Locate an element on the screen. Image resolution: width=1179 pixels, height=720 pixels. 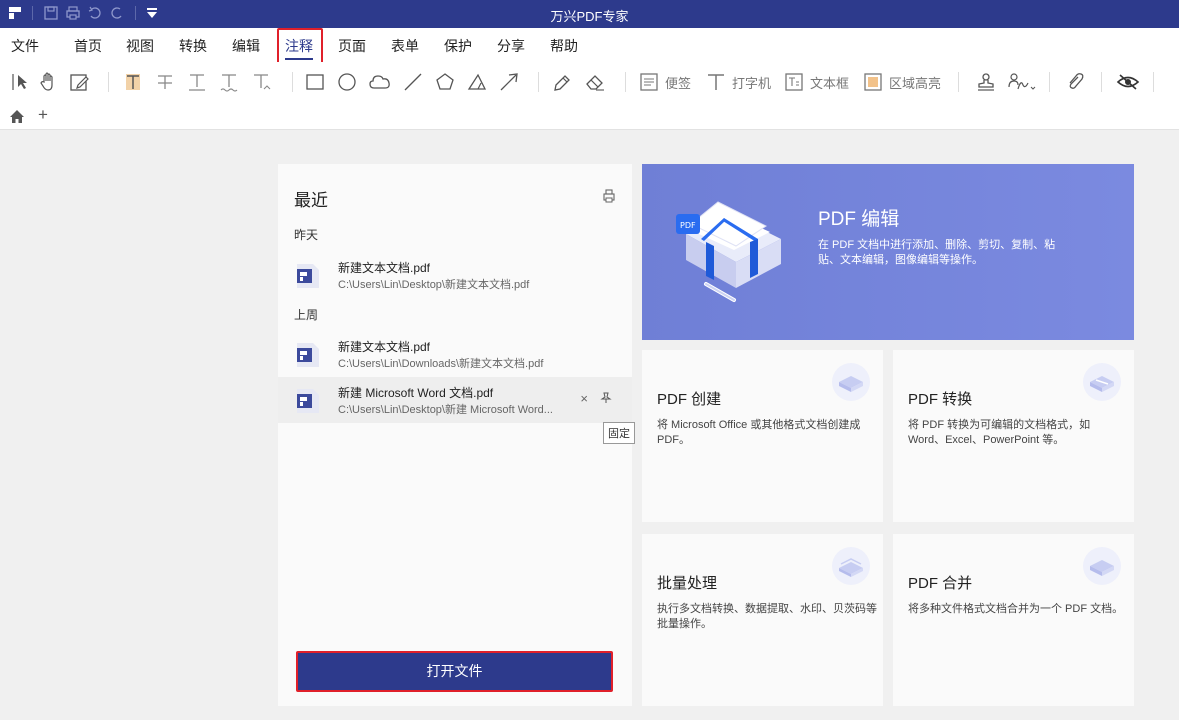
rectangle-icon is located at coordinates (315, 82).